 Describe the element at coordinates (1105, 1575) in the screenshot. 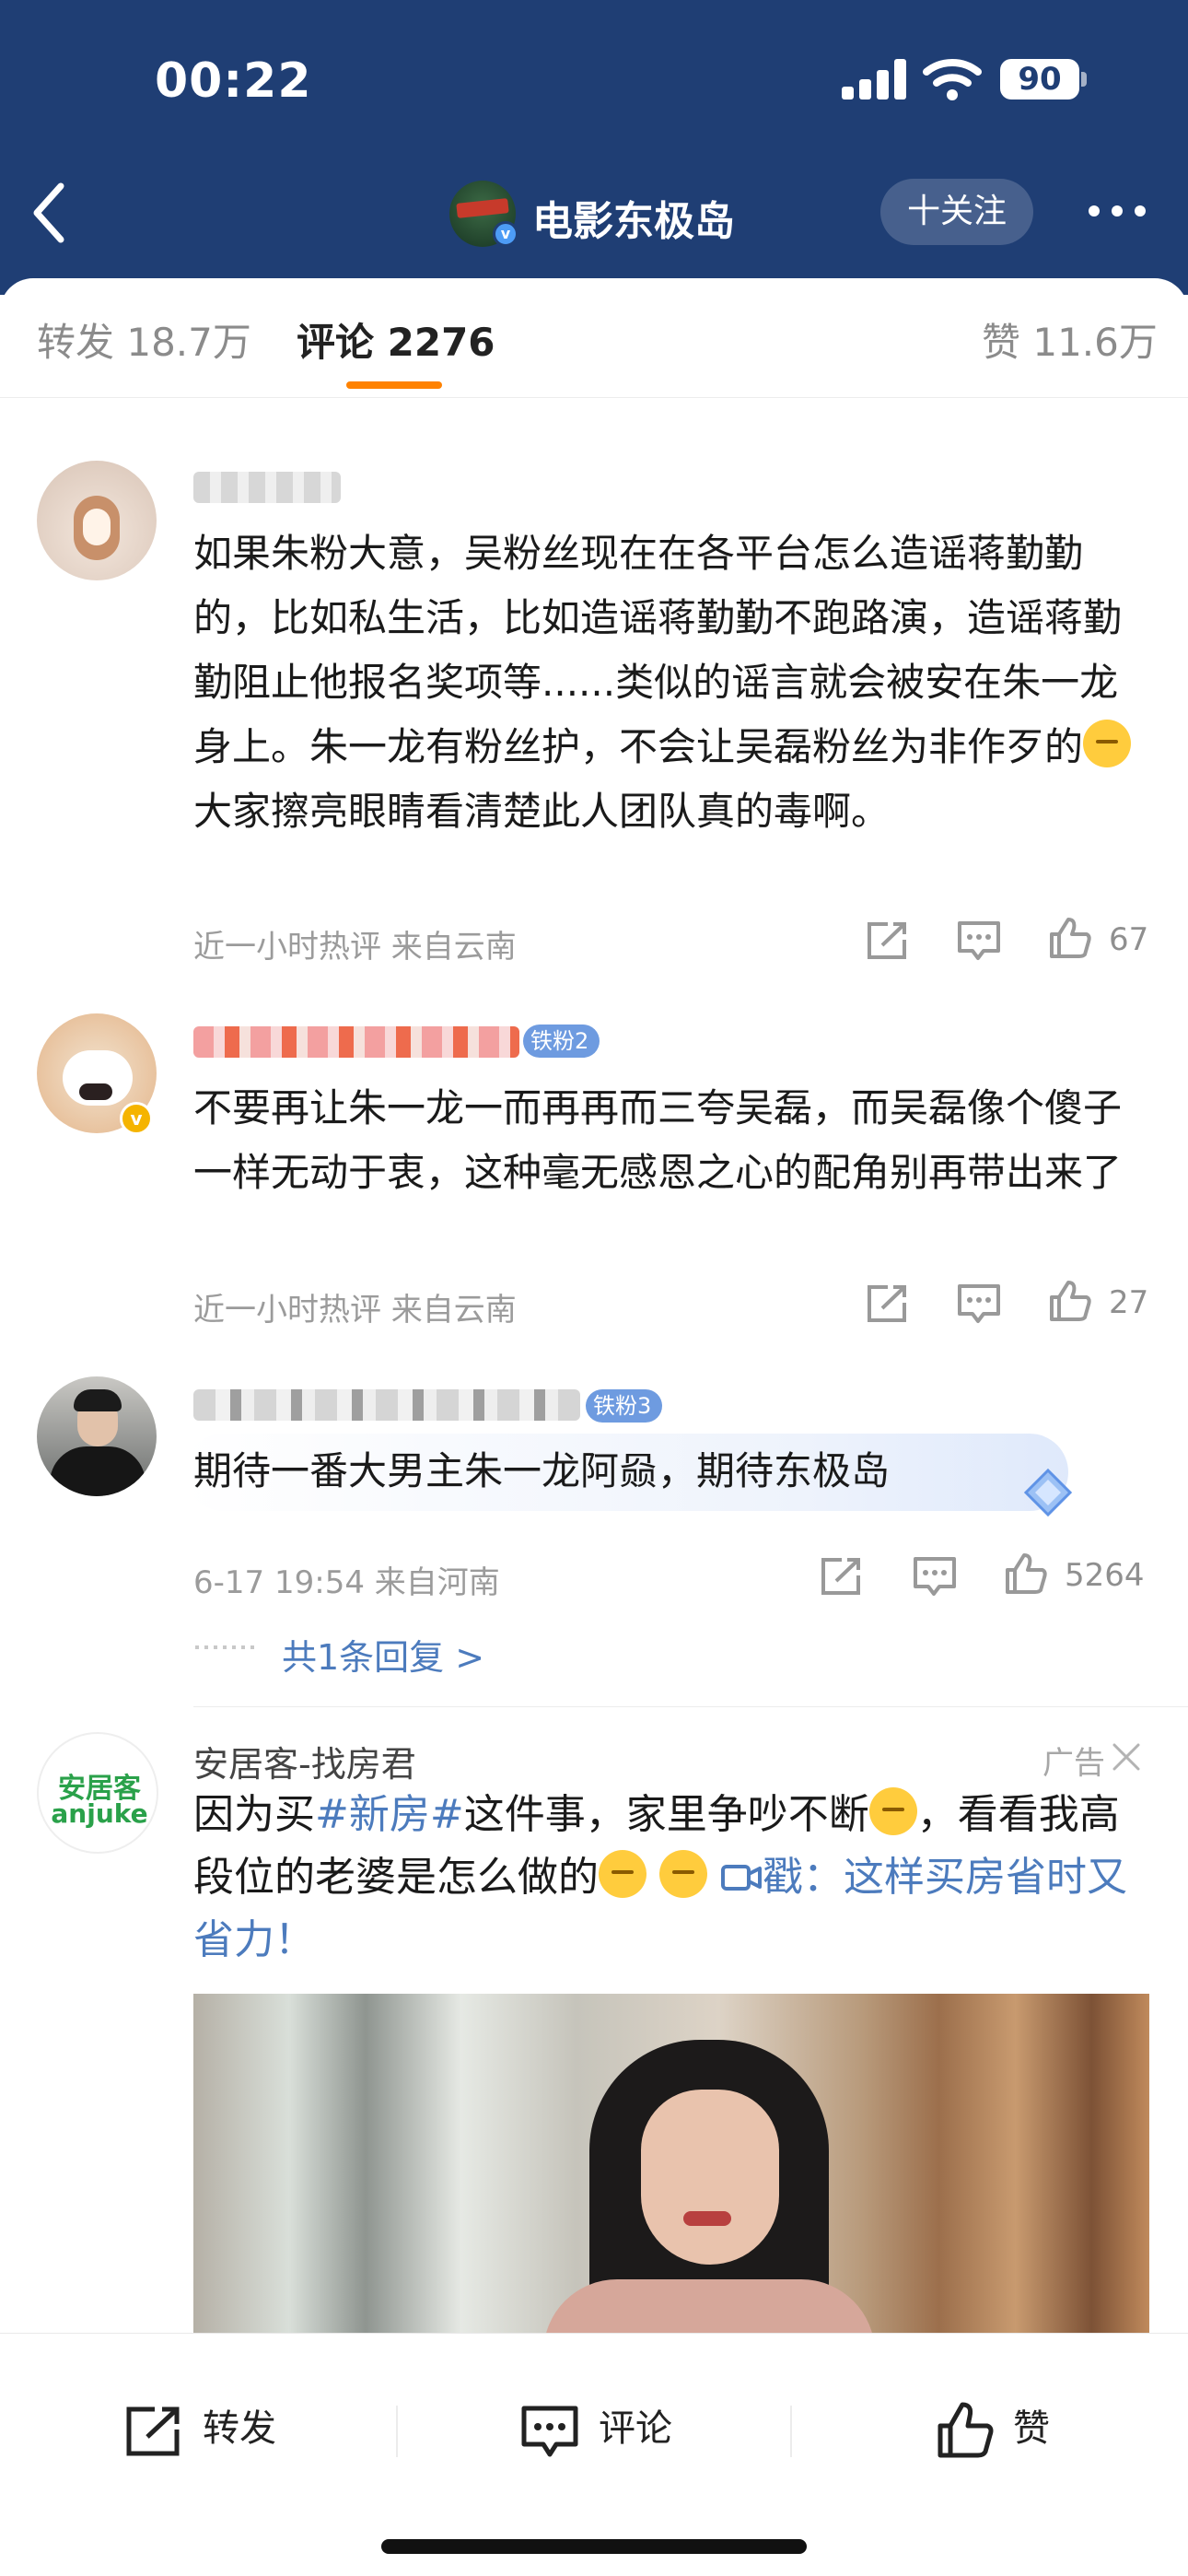

I see `like-count: 5264` at that location.